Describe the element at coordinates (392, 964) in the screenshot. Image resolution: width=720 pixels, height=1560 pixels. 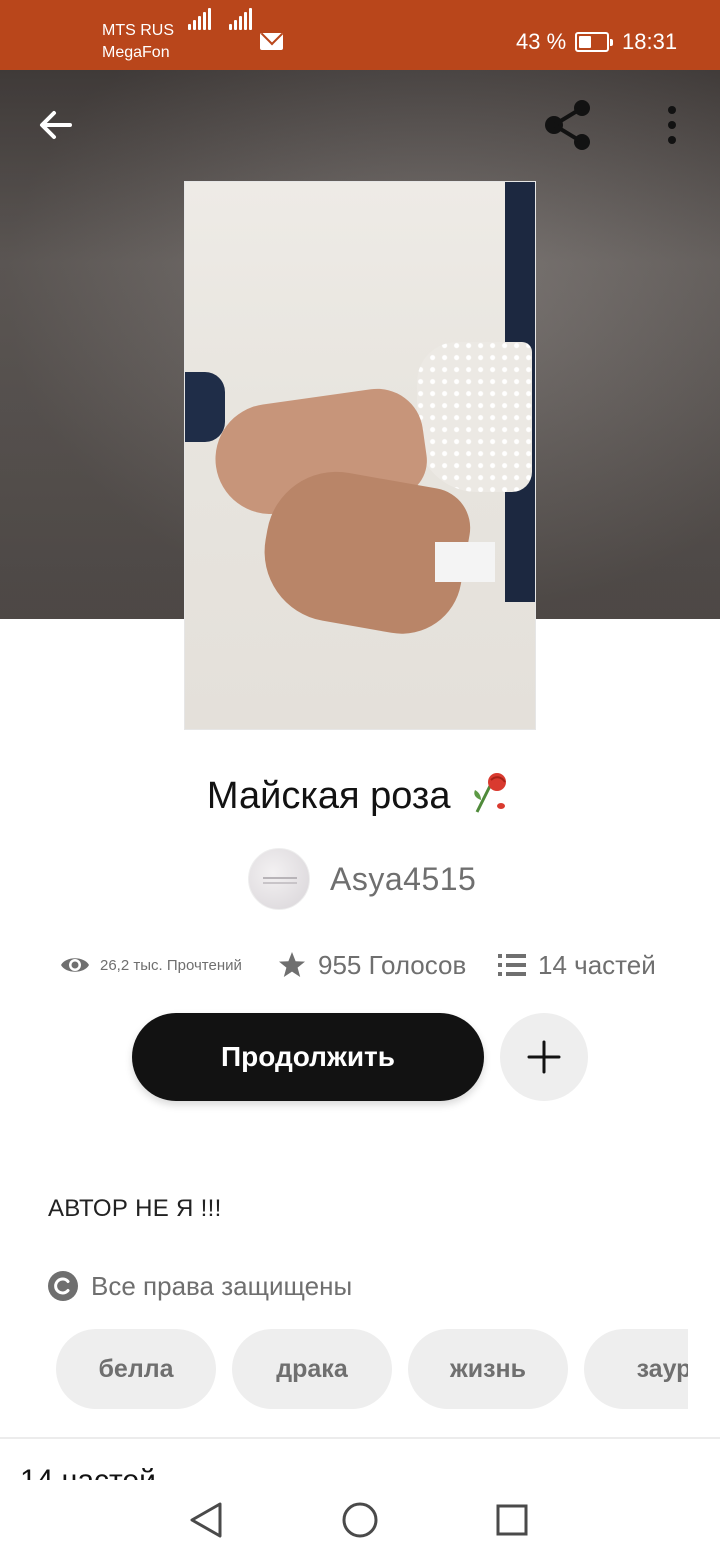
I see `votes-count: 955 Голосов` at that location.